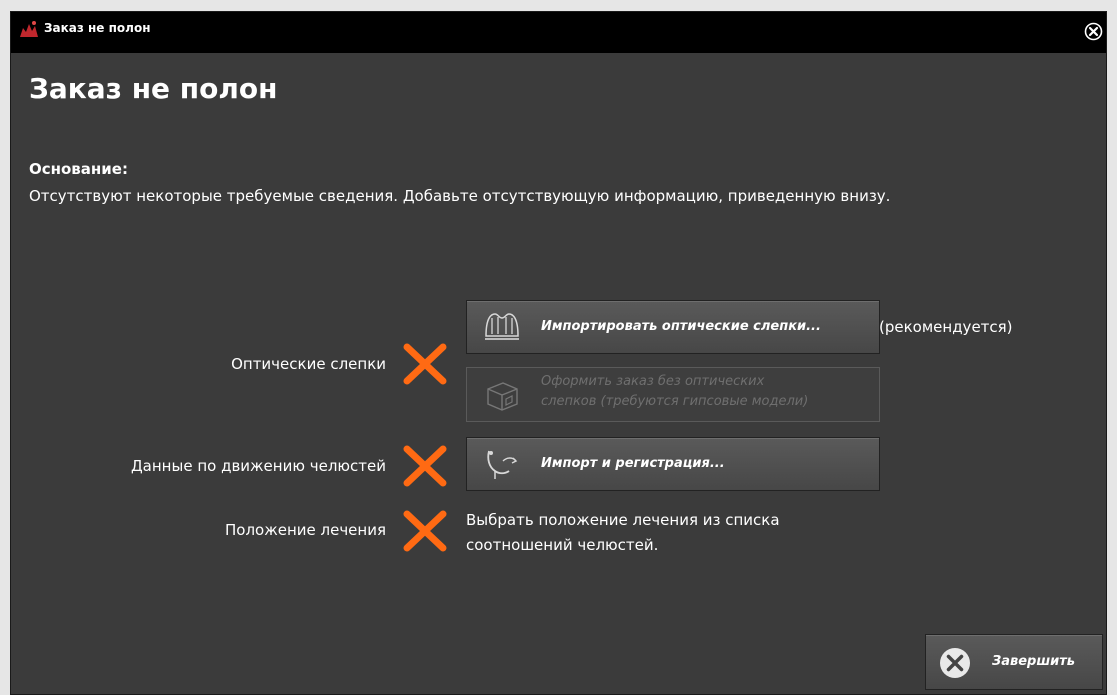 This screenshot has width=1117, height=695. I want to click on treatment-position-hint-line2: соотношений челюстей., so click(562, 545).